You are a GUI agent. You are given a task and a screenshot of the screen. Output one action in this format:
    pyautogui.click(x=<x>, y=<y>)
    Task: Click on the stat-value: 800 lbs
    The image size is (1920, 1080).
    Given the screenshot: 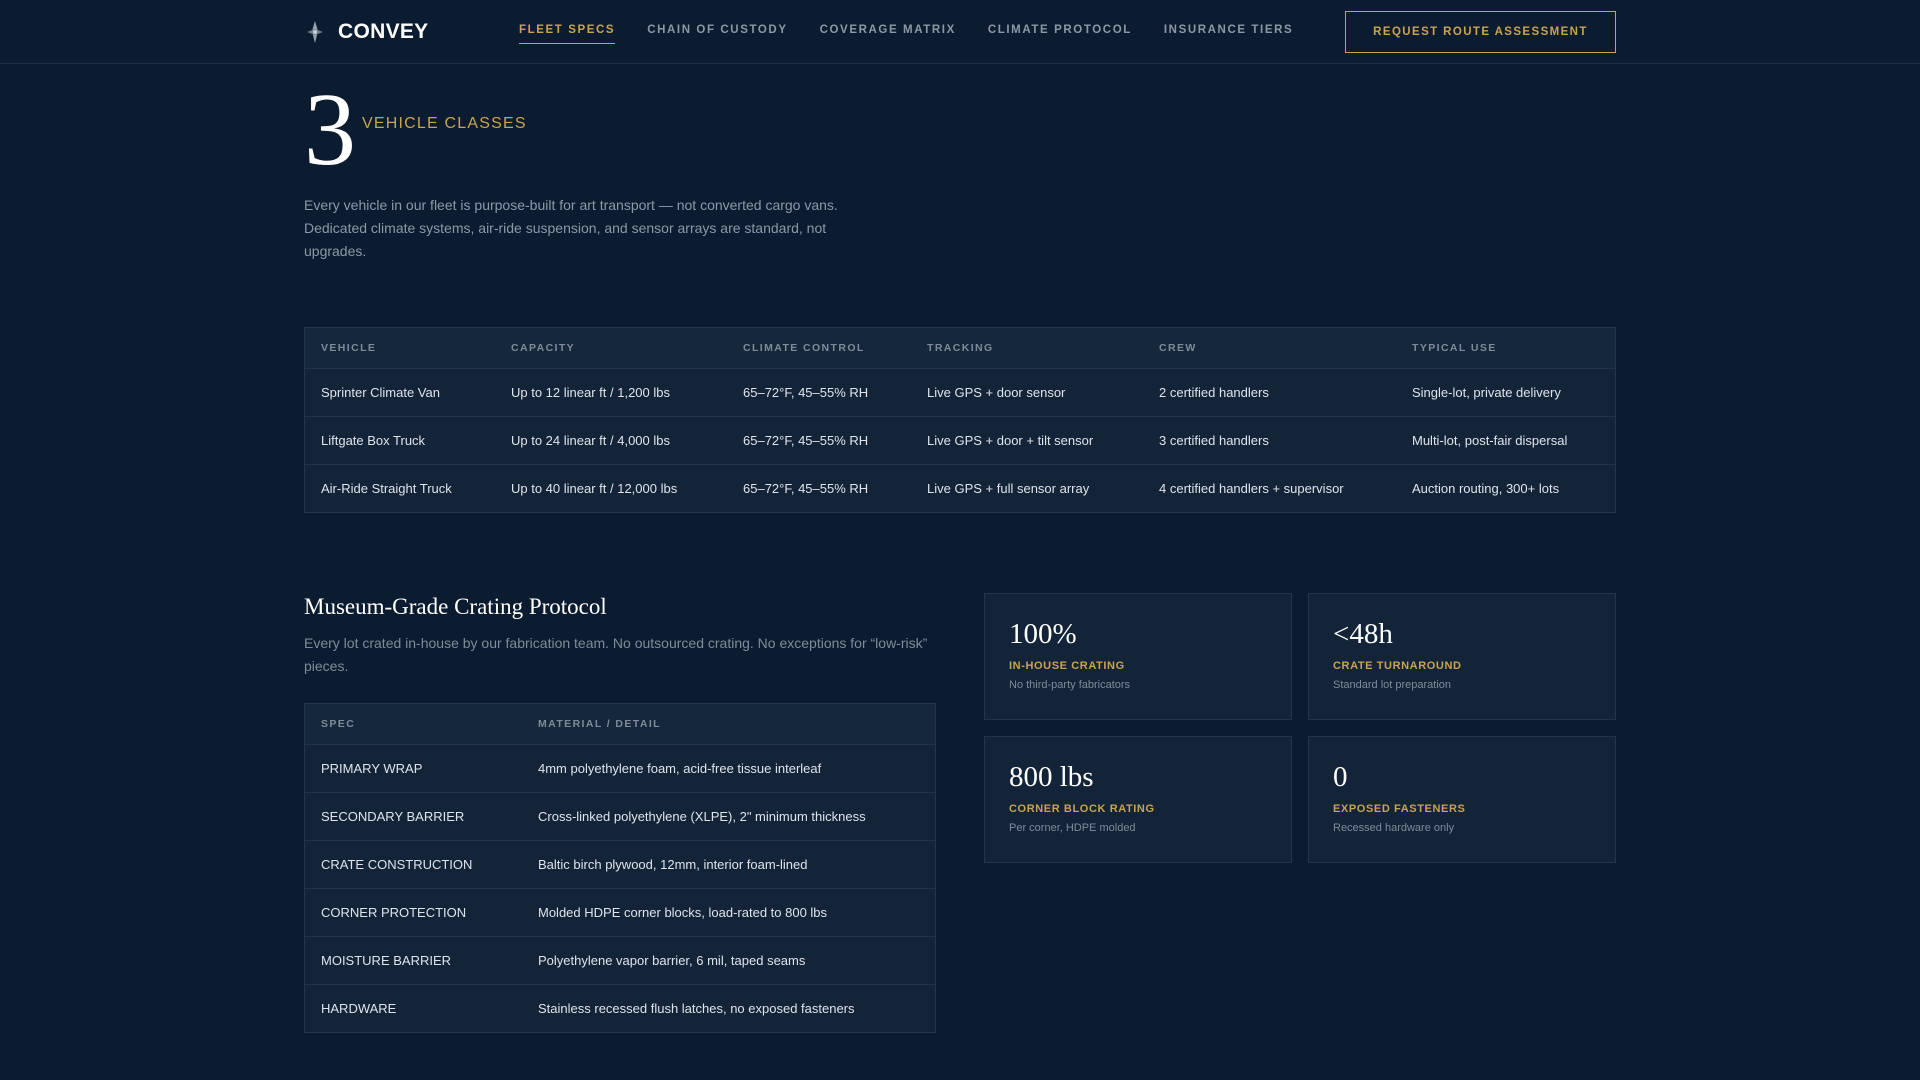 What is the action you would take?
    pyautogui.click(x=1051, y=777)
    